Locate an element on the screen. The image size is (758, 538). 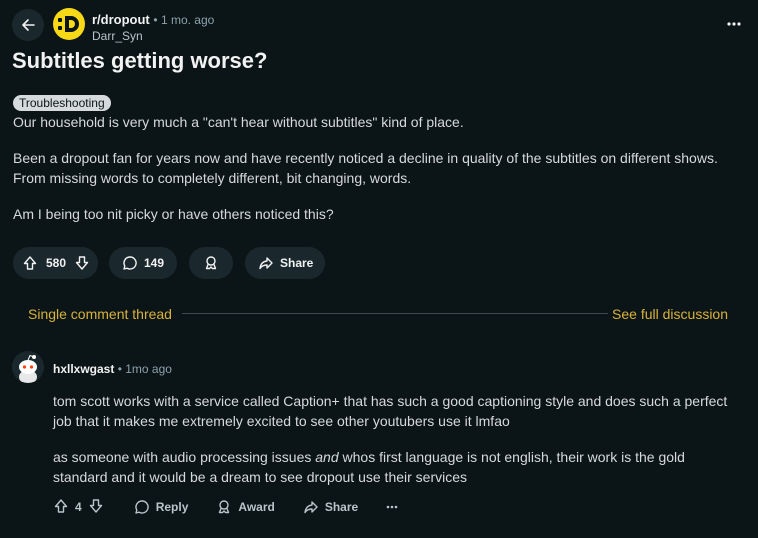
post-author: Darr_Syn is located at coordinates (117, 36).